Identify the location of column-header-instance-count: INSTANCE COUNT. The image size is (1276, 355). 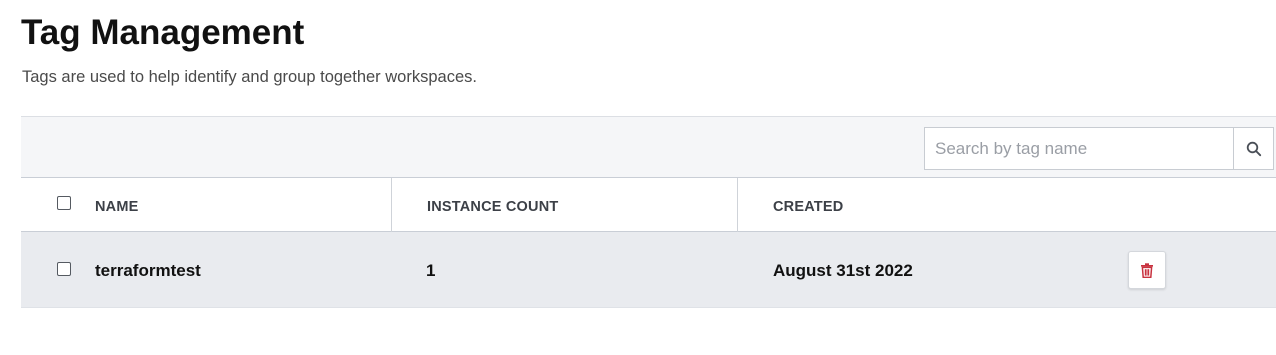
(492, 207).